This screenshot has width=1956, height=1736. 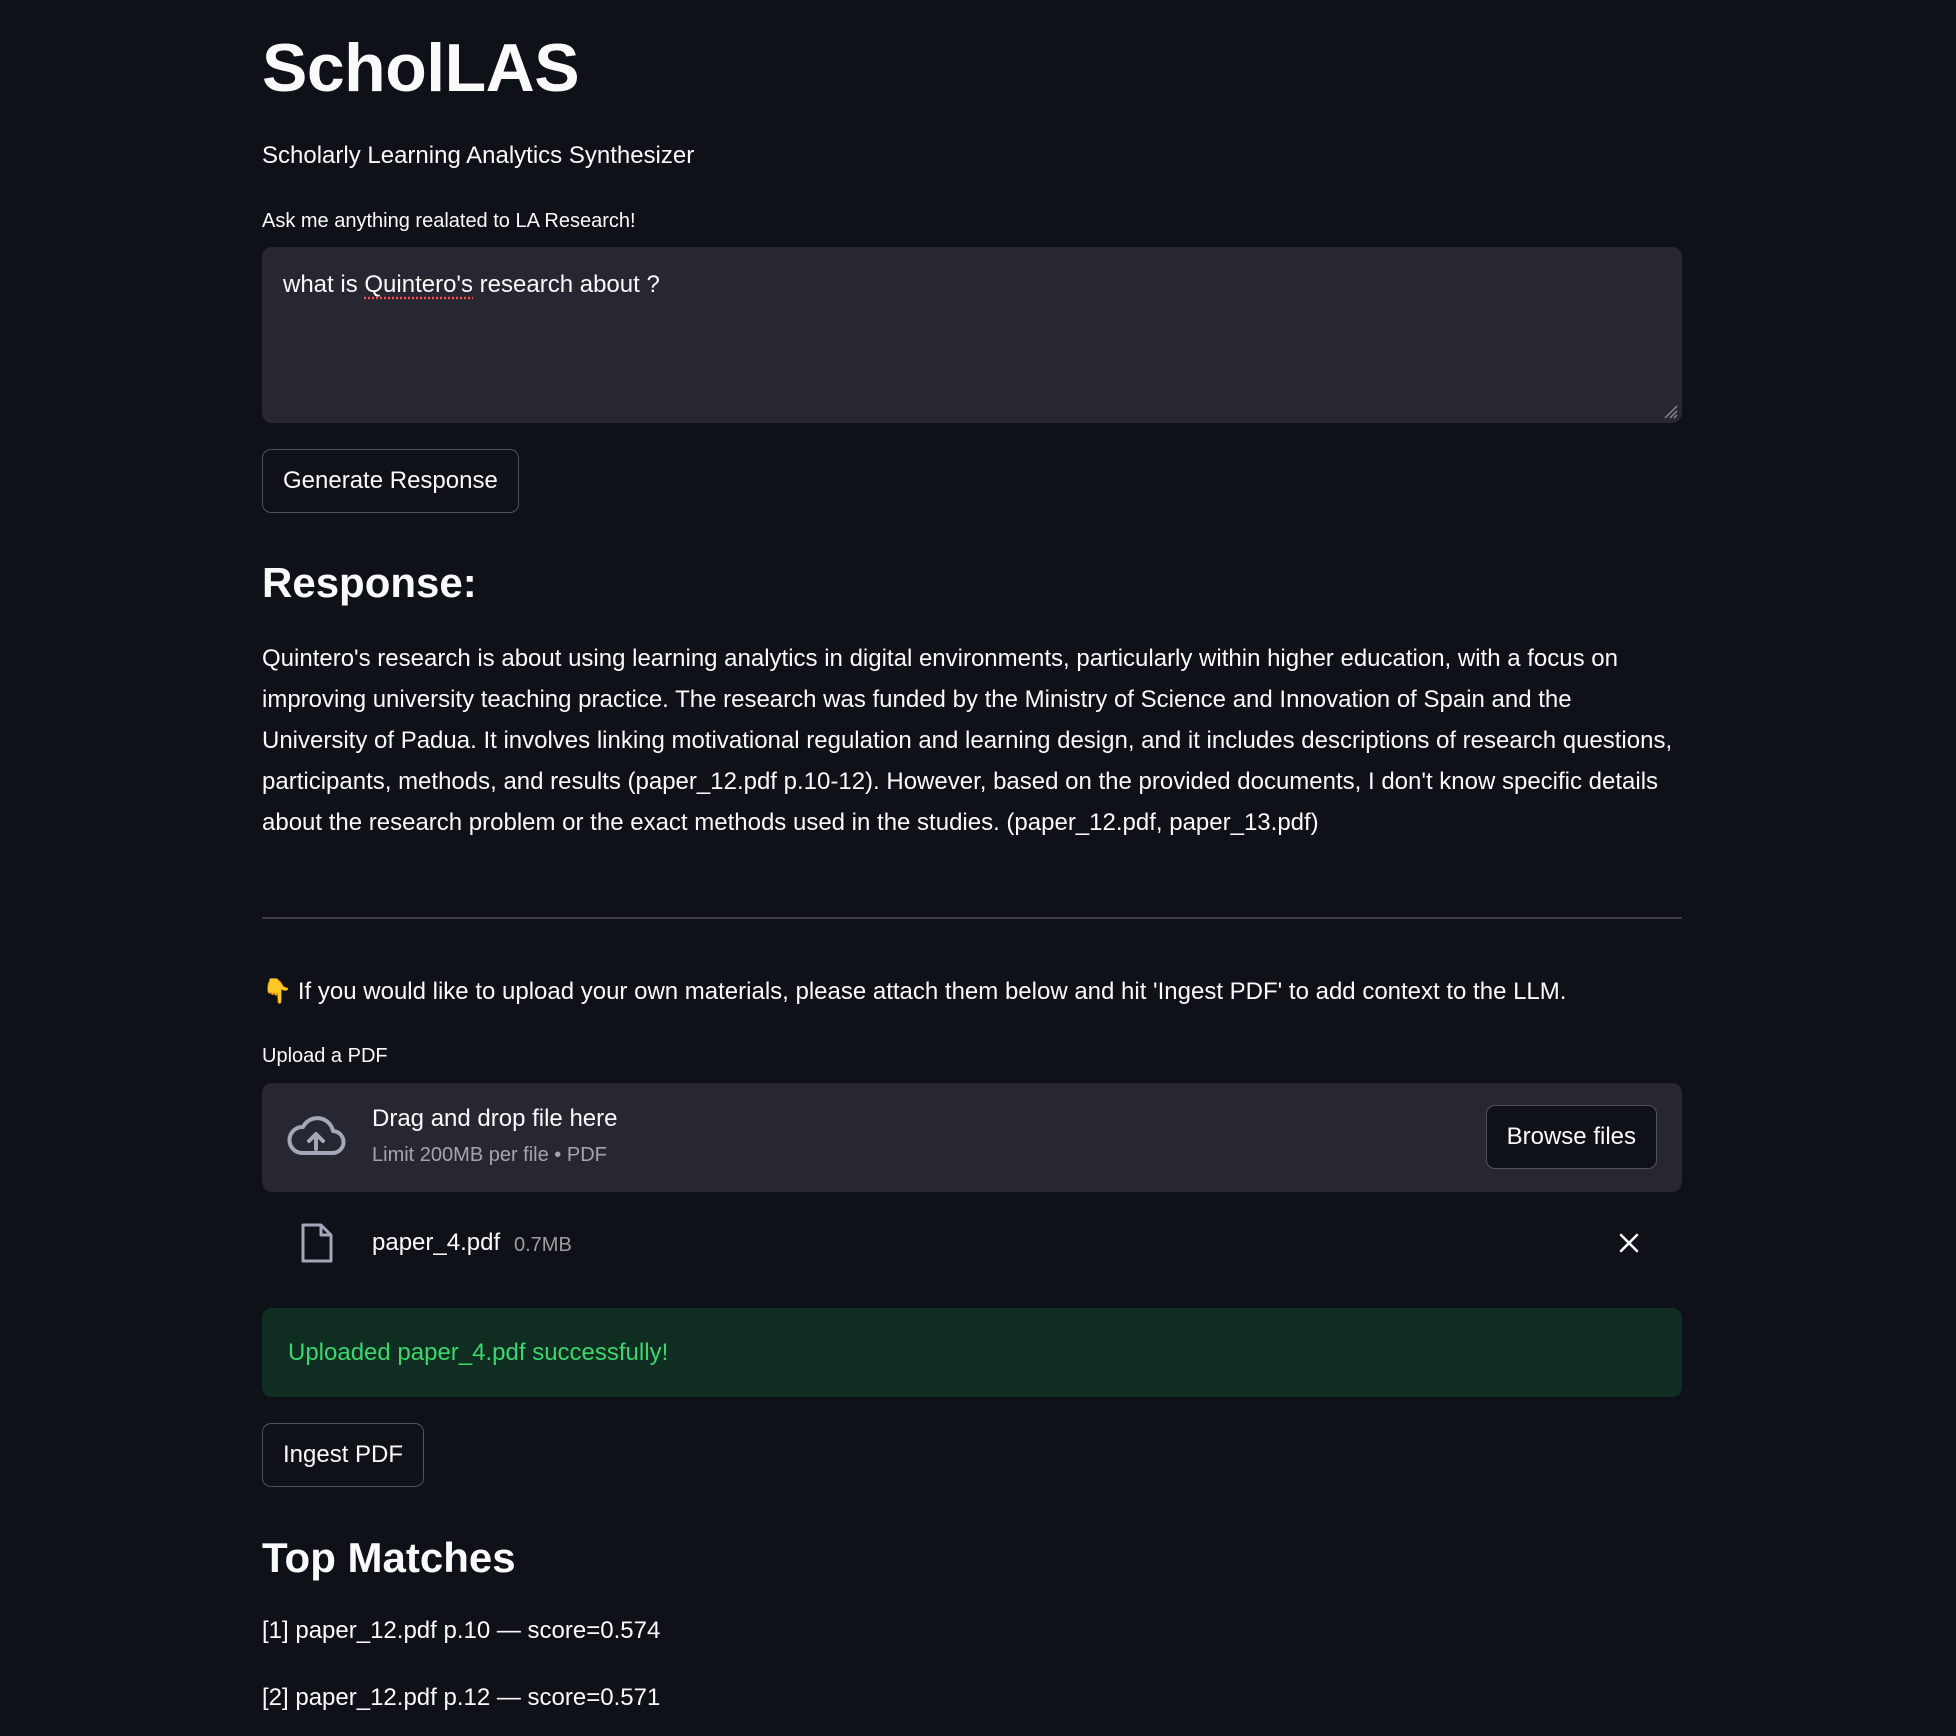 What do you see at coordinates (495, 1118) in the screenshot?
I see `dropzone-title: Drag and drop file here` at bounding box center [495, 1118].